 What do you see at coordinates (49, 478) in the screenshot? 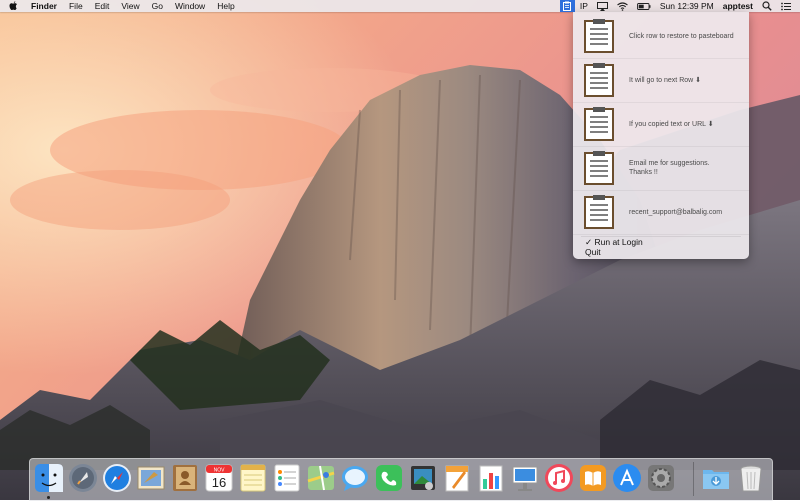
I see `finder-icon` at bounding box center [49, 478].